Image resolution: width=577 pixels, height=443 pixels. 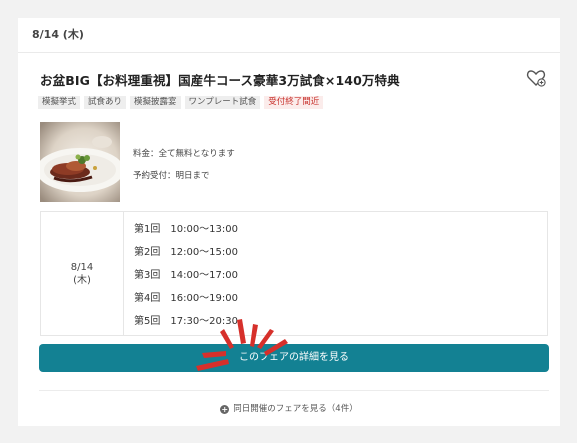 What do you see at coordinates (80, 162) in the screenshot?
I see `food-photo` at bounding box center [80, 162].